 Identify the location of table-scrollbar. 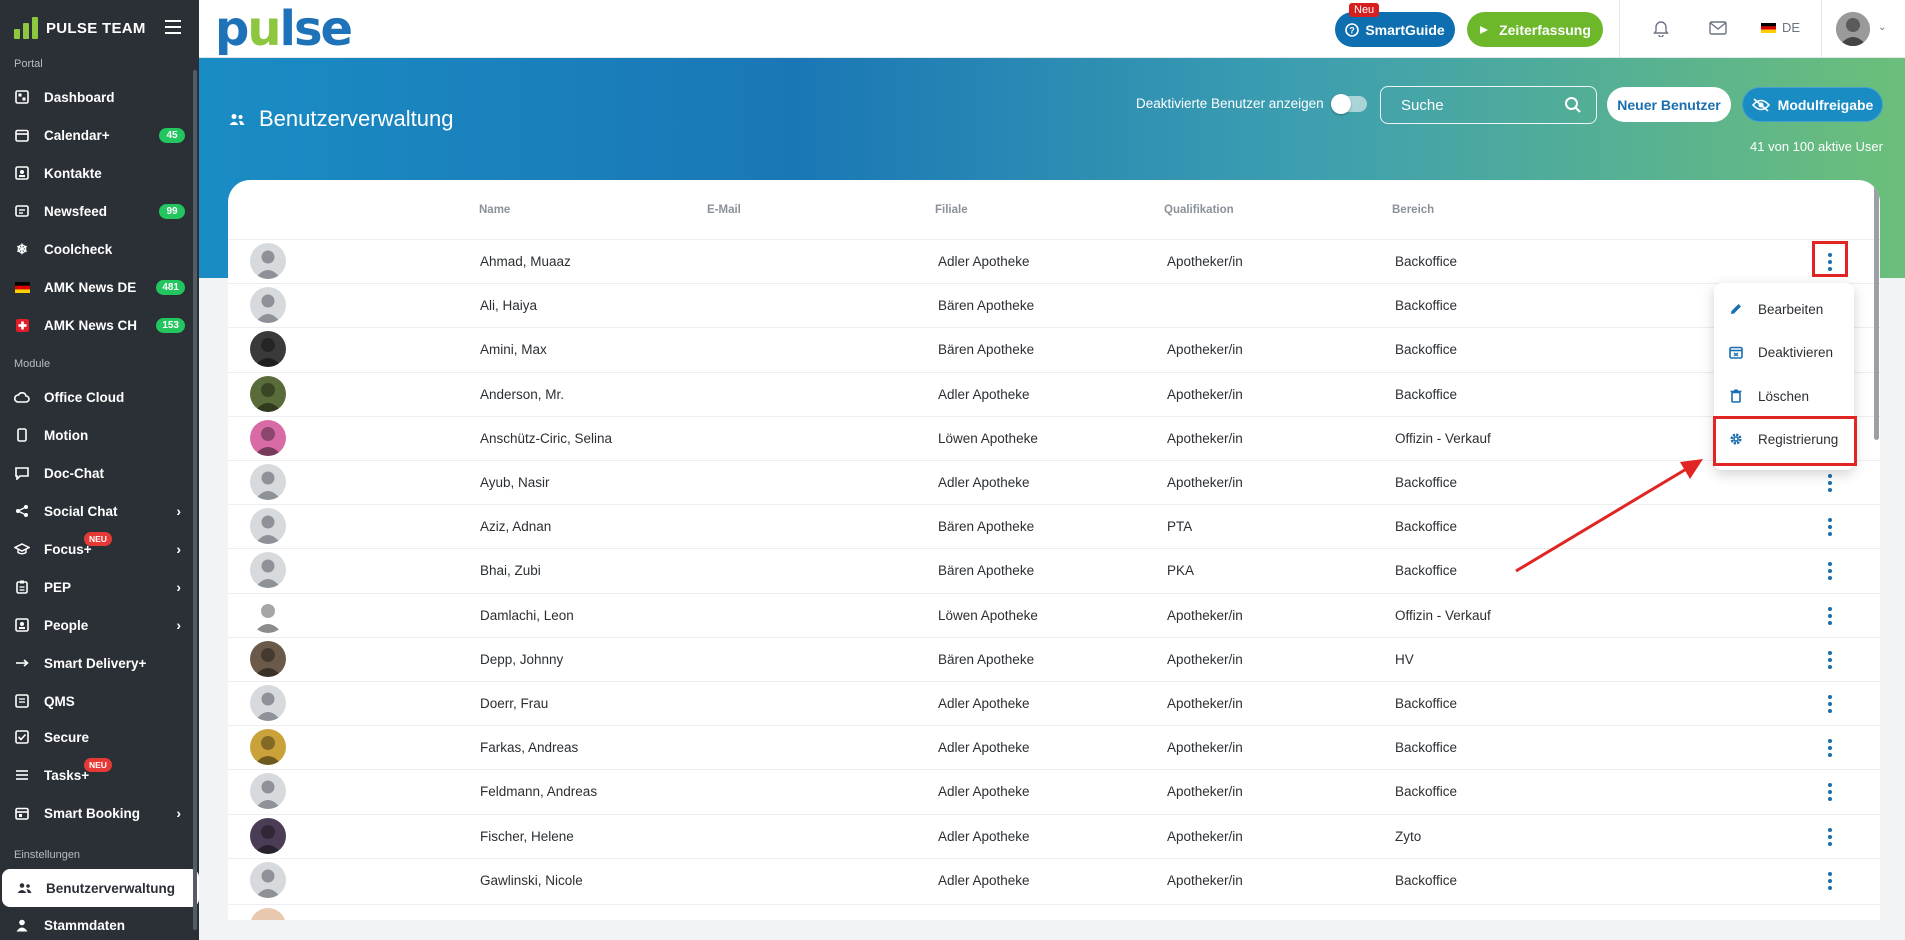
(1876, 312).